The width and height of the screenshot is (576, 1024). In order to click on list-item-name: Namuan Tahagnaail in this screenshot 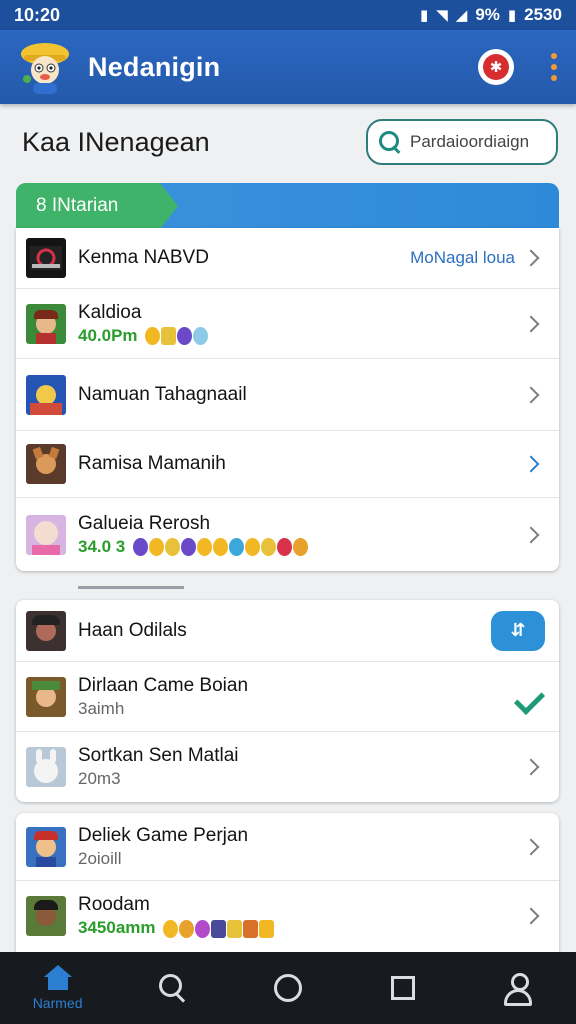, I will do `click(162, 394)`.